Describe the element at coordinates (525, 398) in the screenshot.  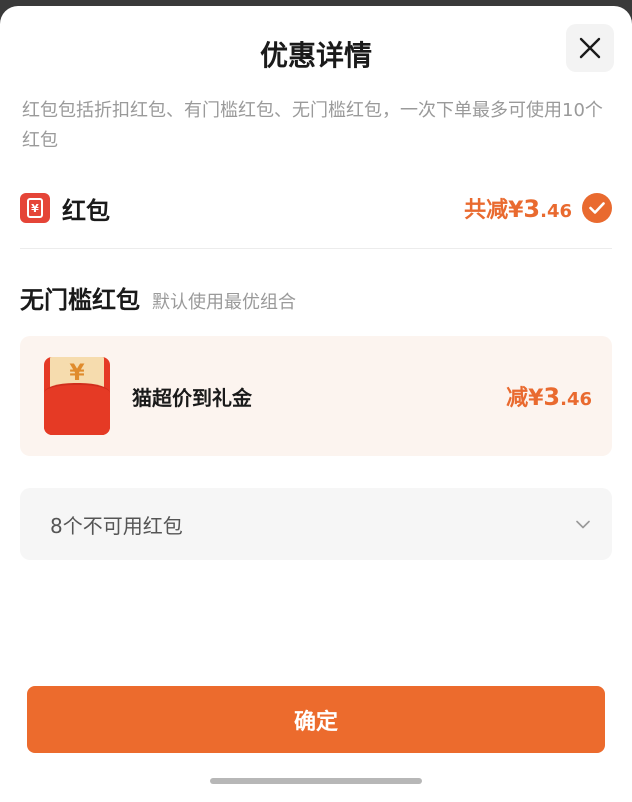
I see `amount-prefix: 减¥` at that location.